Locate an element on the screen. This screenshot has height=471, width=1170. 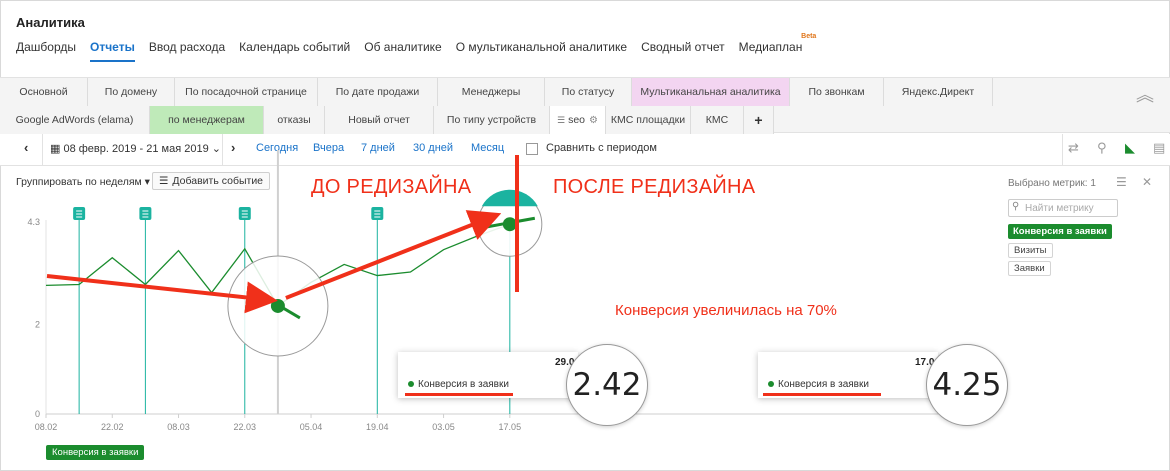
tab-new-report: Новый отчет is located at coordinates (379, 120).